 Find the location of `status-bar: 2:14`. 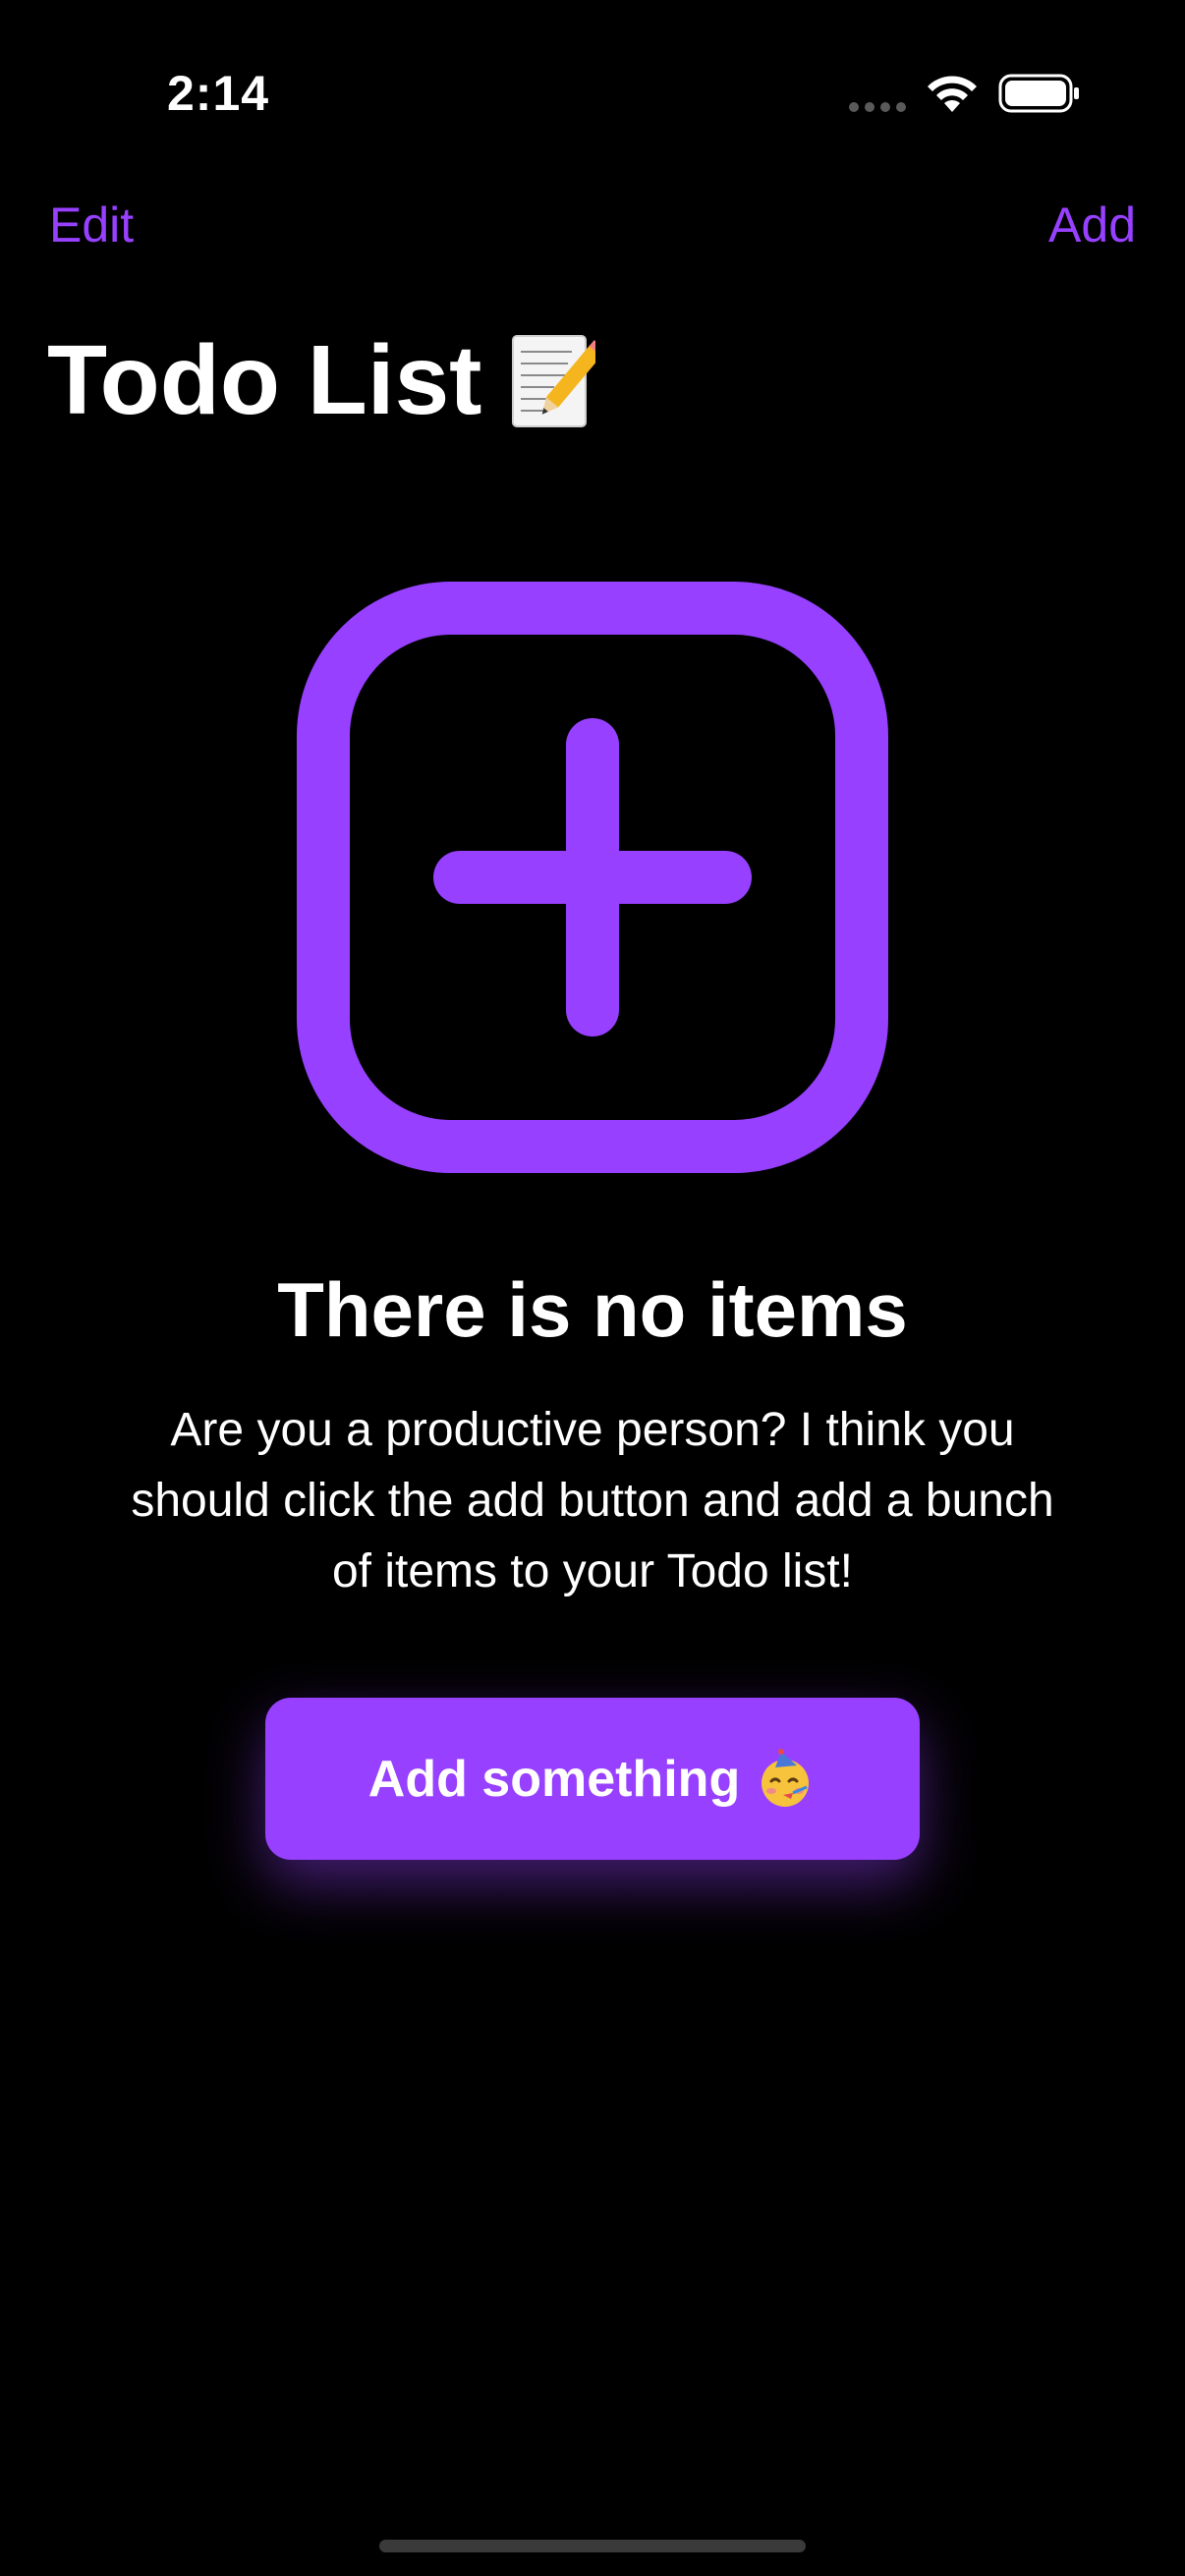

status-bar: 2:14 is located at coordinates (592, 73).